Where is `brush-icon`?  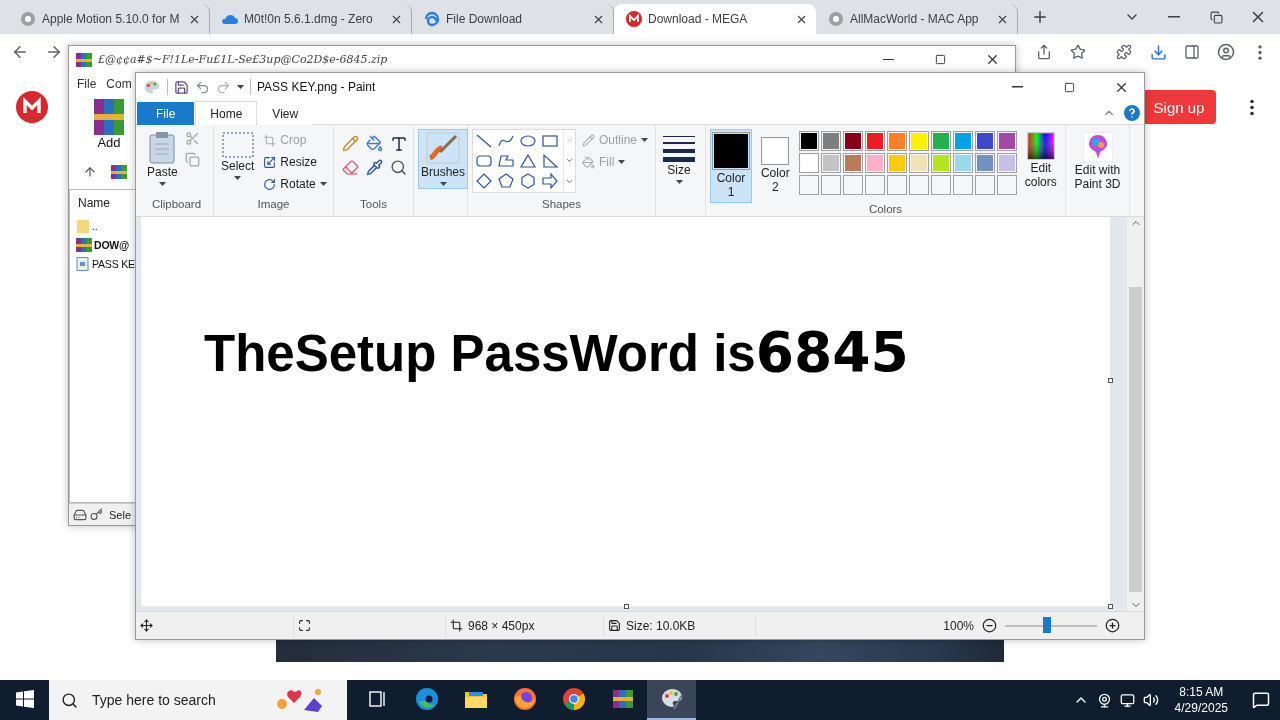 brush-icon is located at coordinates (443, 148).